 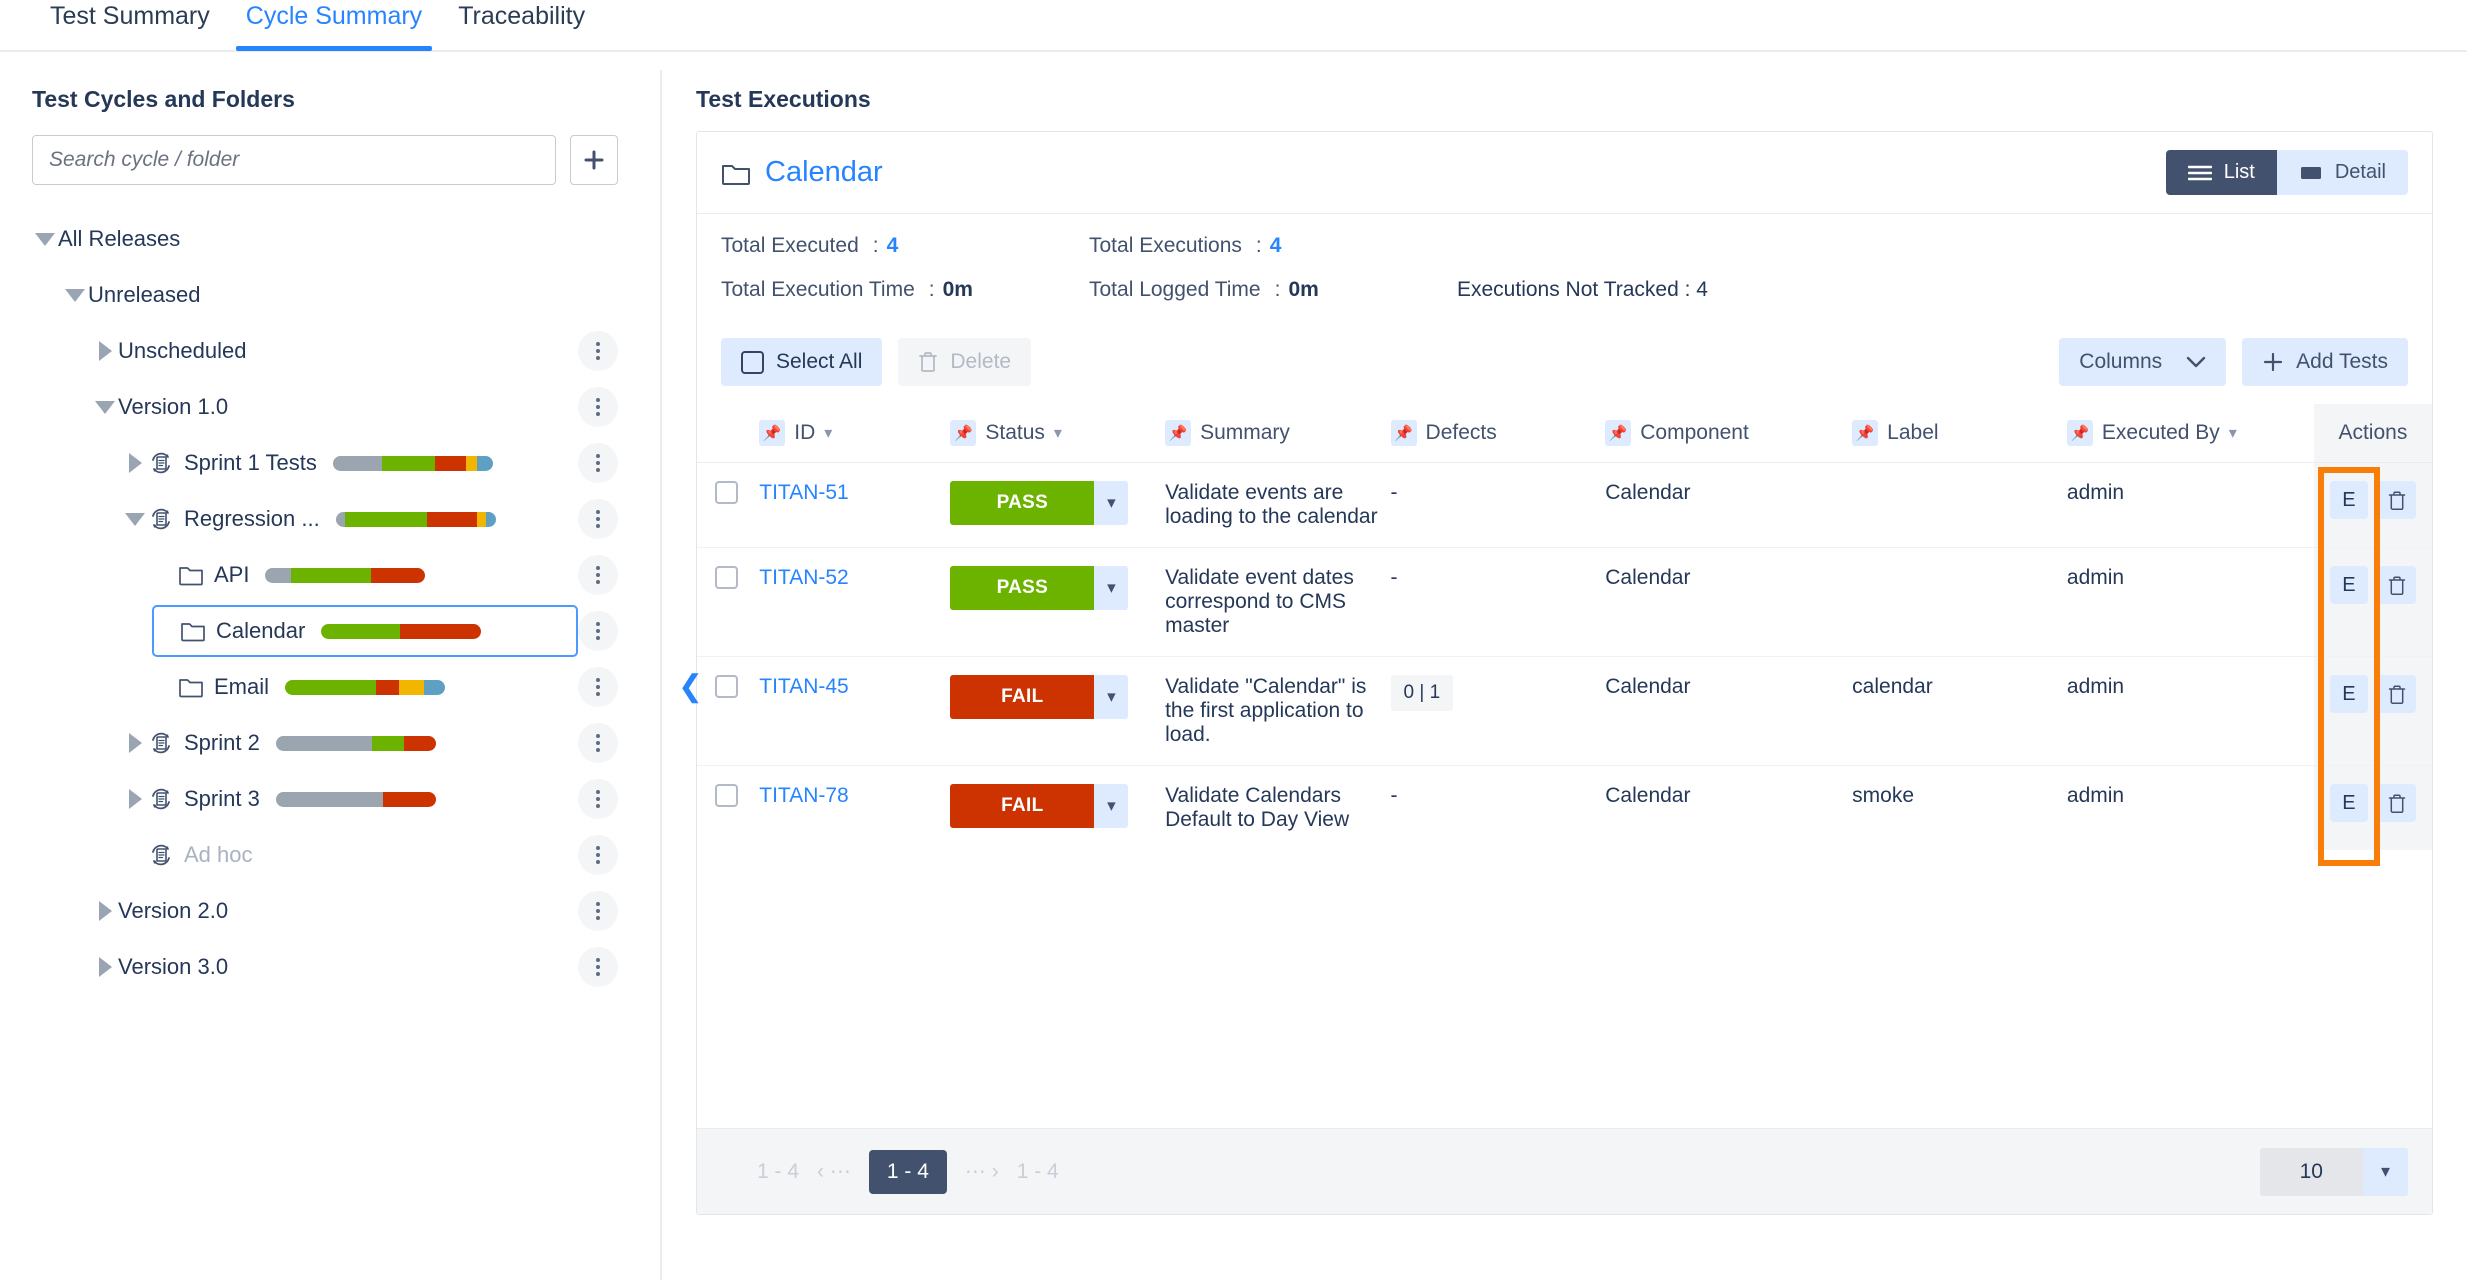 I want to click on tree-item-inner: Sprint 3, so click(x=350, y=799).